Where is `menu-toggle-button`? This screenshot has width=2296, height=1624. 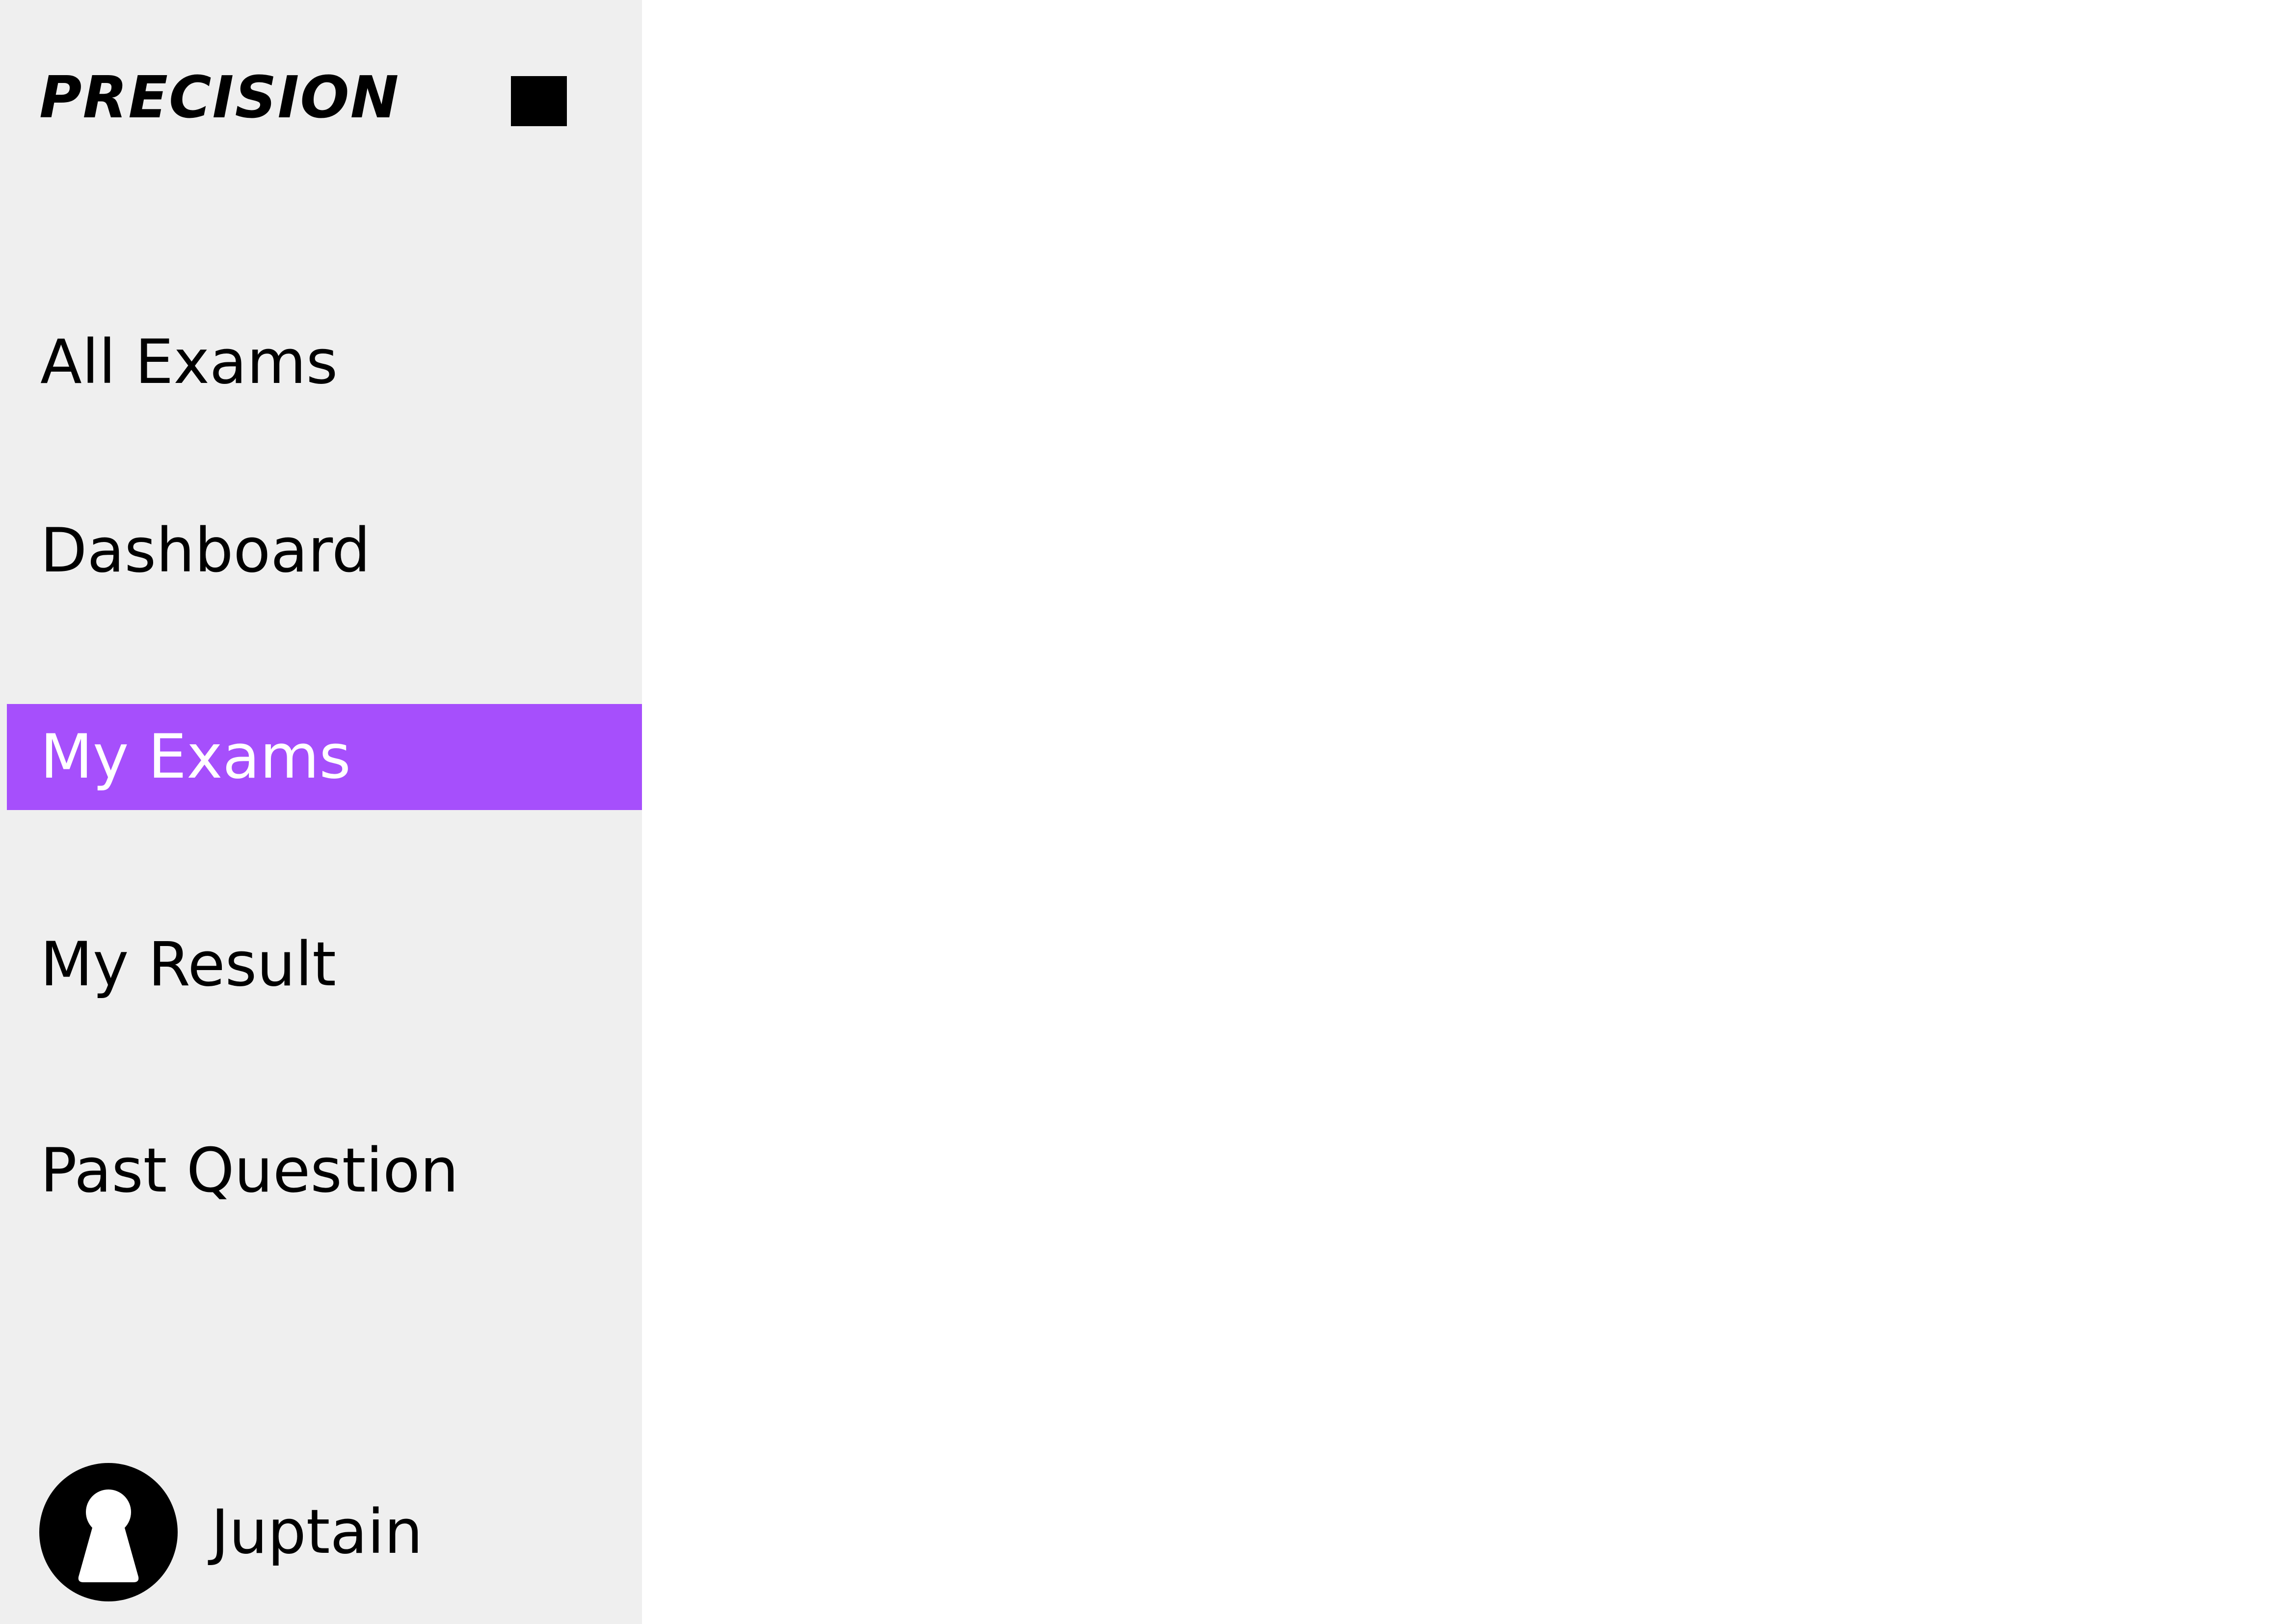
menu-toggle-button is located at coordinates (539, 101).